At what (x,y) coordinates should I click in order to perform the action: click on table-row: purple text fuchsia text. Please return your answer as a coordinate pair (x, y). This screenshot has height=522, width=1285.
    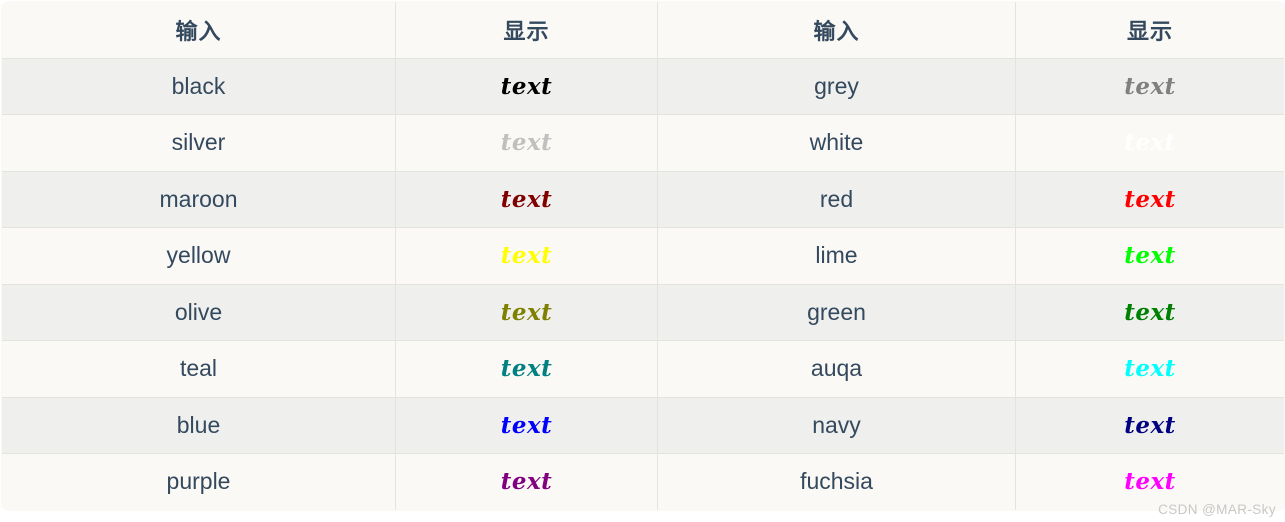
    Looking at the image, I should click on (643, 481).